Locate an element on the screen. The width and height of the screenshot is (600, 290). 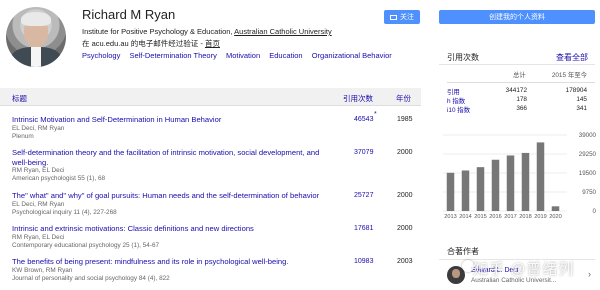
bar-2018 is located at coordinates (525, 181).